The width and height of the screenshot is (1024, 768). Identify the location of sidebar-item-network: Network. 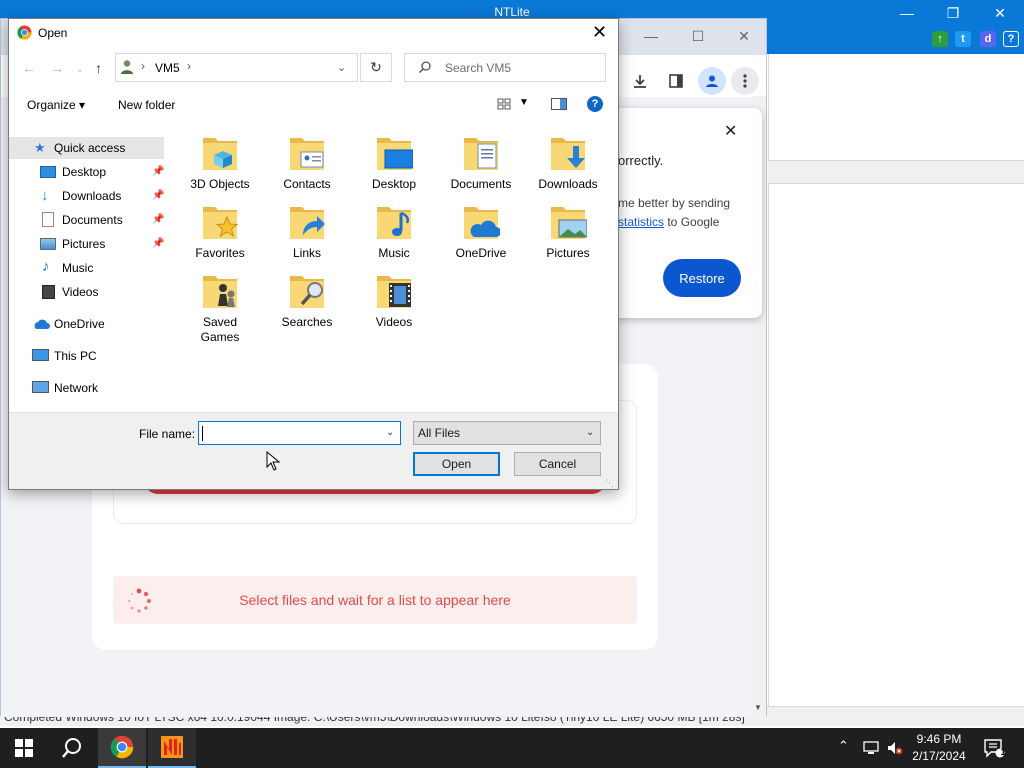
(96, 388).